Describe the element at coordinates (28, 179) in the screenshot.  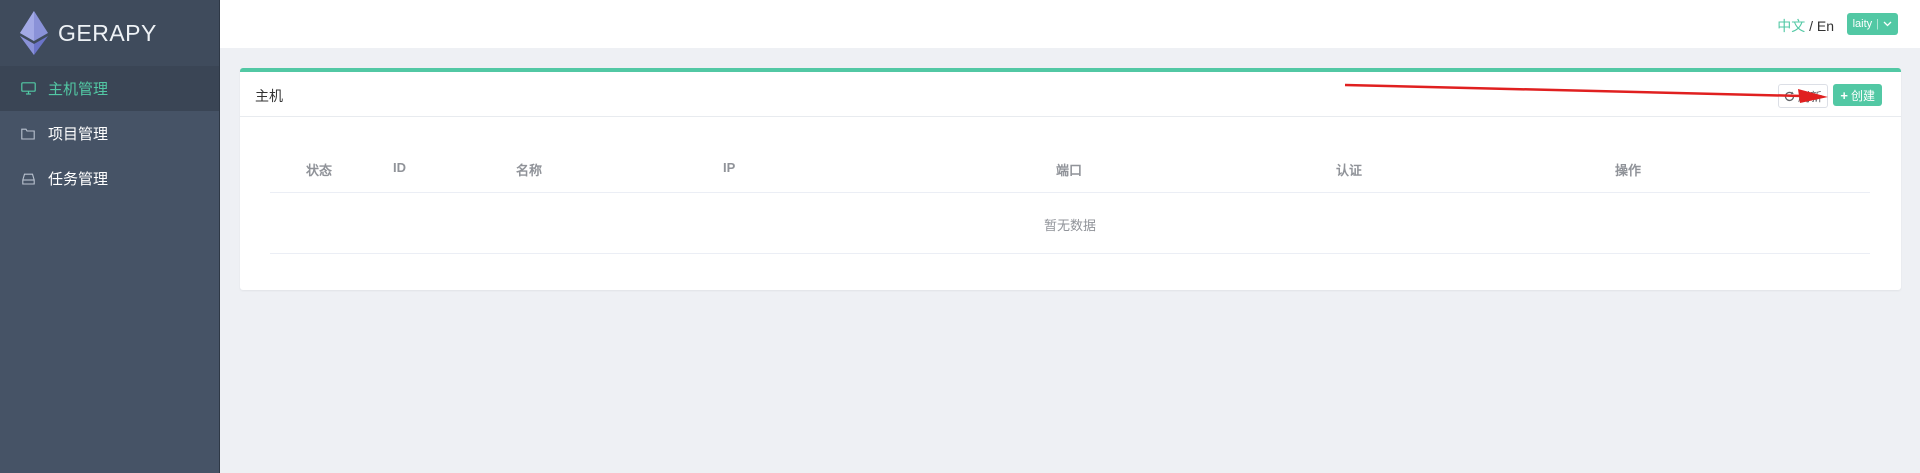
I see `inbox-icon` at that location.